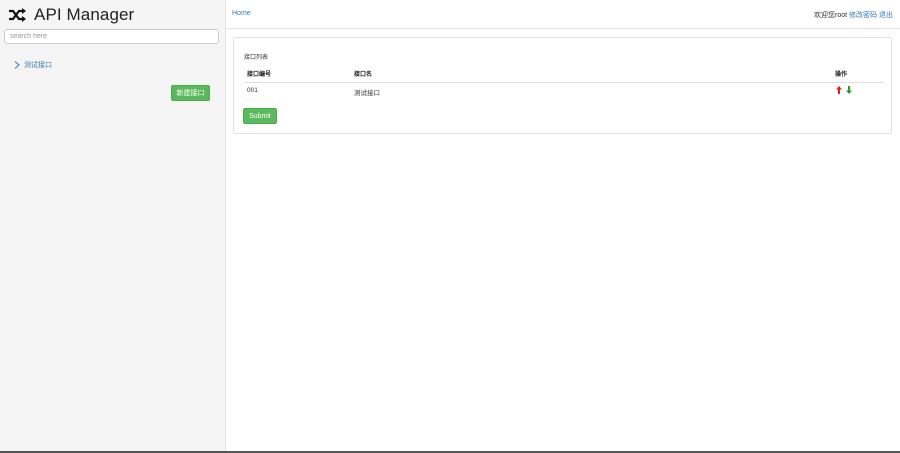  Describe the element at coordinates (844, 90) in the screenshot. I see `row-actions` at that location.